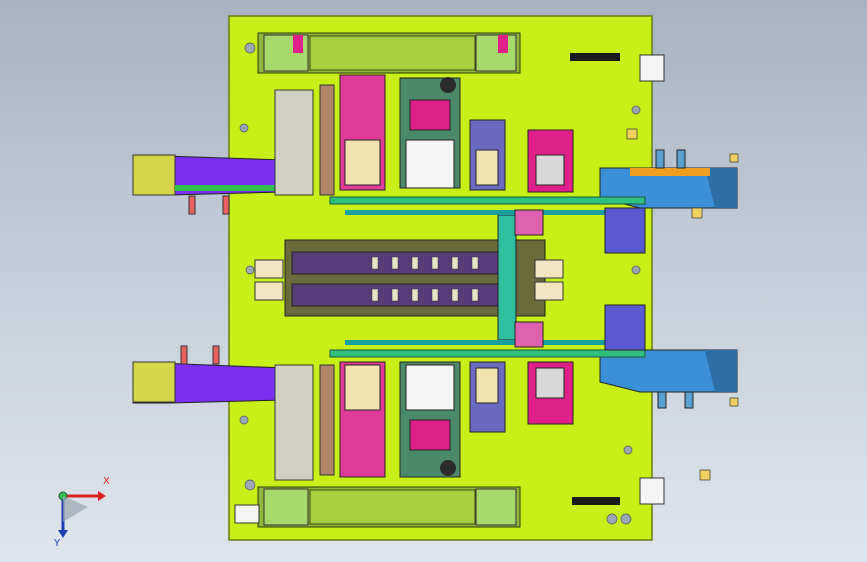 The image size is (867, 562). I want to click on coordinate-triad: X Y, so click(83, 514).